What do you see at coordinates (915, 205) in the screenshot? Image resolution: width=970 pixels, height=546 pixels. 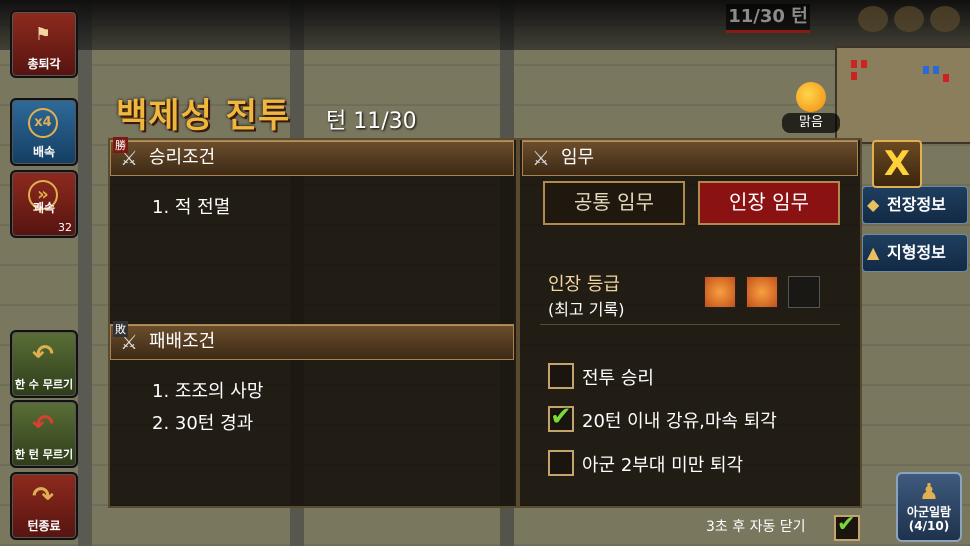 I see `battlefield-info-button: ◆ 전장정보` at bounding box center [915, 205].